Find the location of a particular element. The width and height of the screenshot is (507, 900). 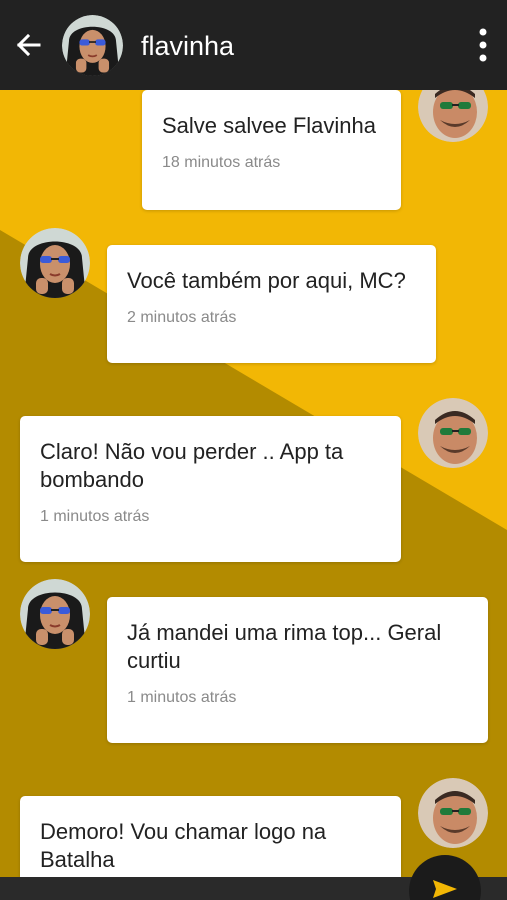

message-text: Claro! Não vou perder .. App ta bombando is located at coordinates (192, 465).